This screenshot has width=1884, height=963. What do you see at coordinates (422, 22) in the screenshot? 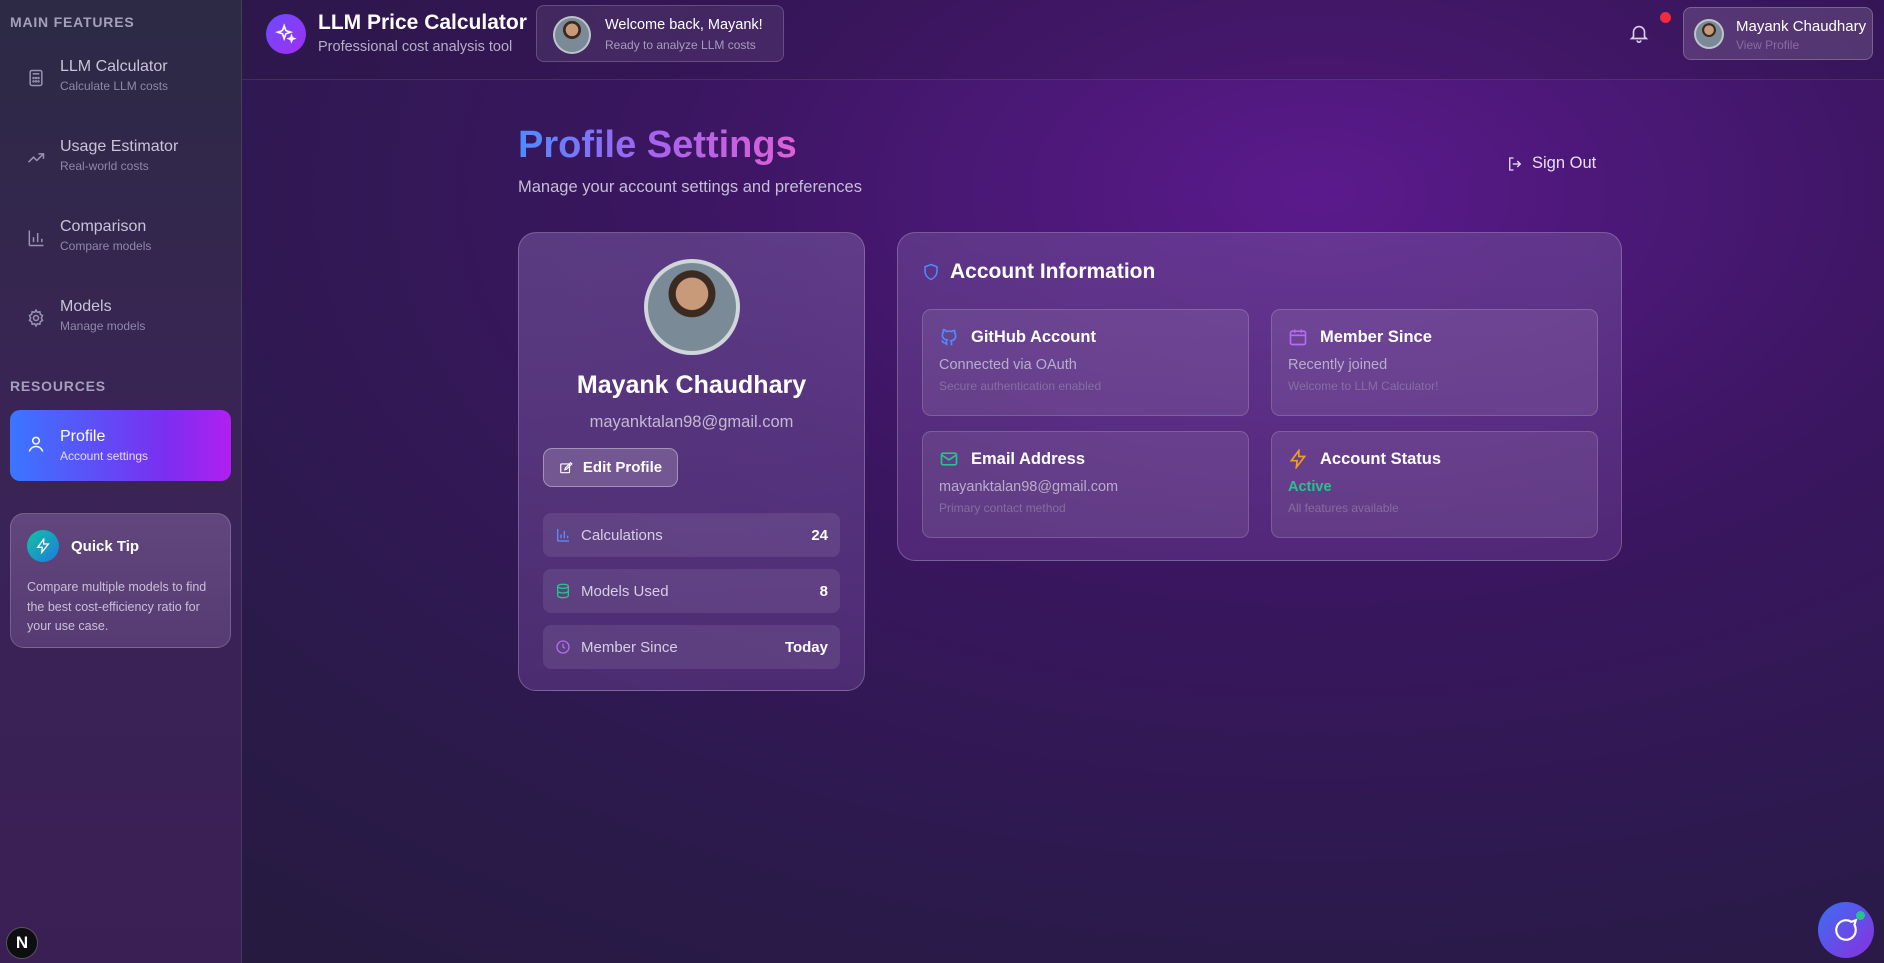
I see `app-title: LLM Price Calculator` at bounding box center [422, 22].